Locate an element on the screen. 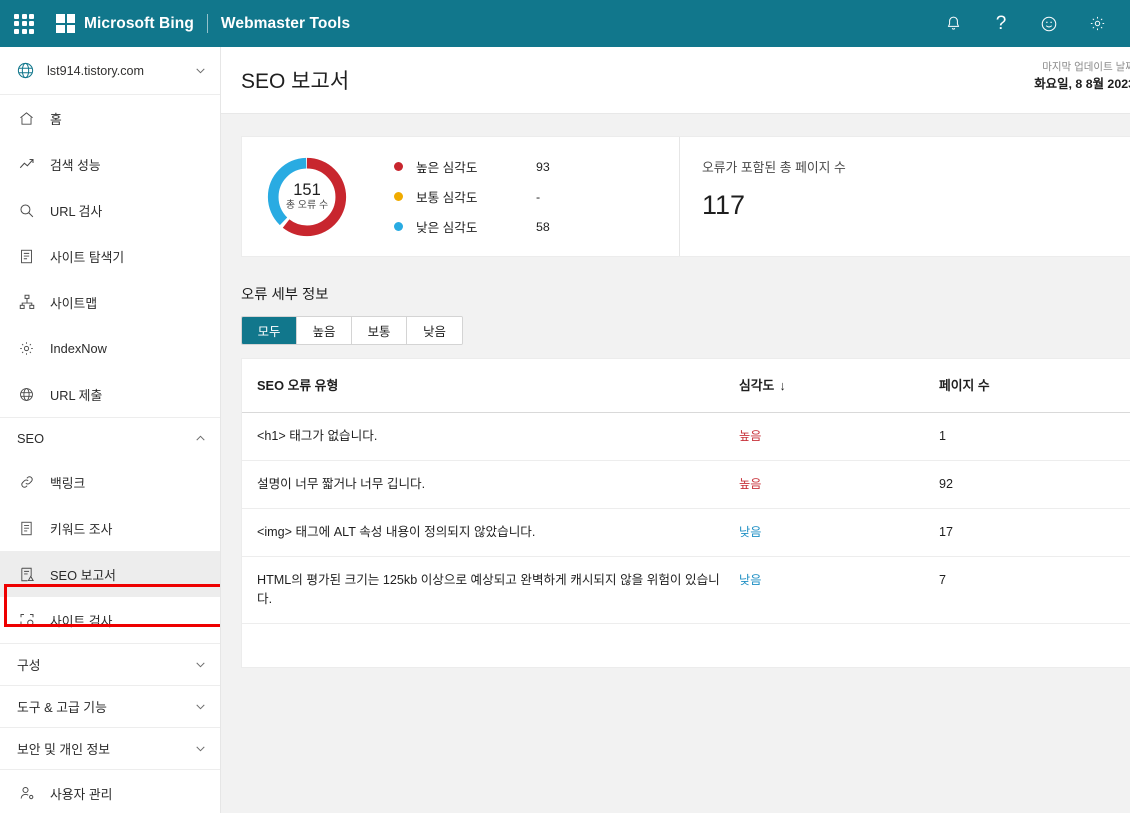  sidebar-item-label: SEO 보고서 is located at coordinates (83, 575).